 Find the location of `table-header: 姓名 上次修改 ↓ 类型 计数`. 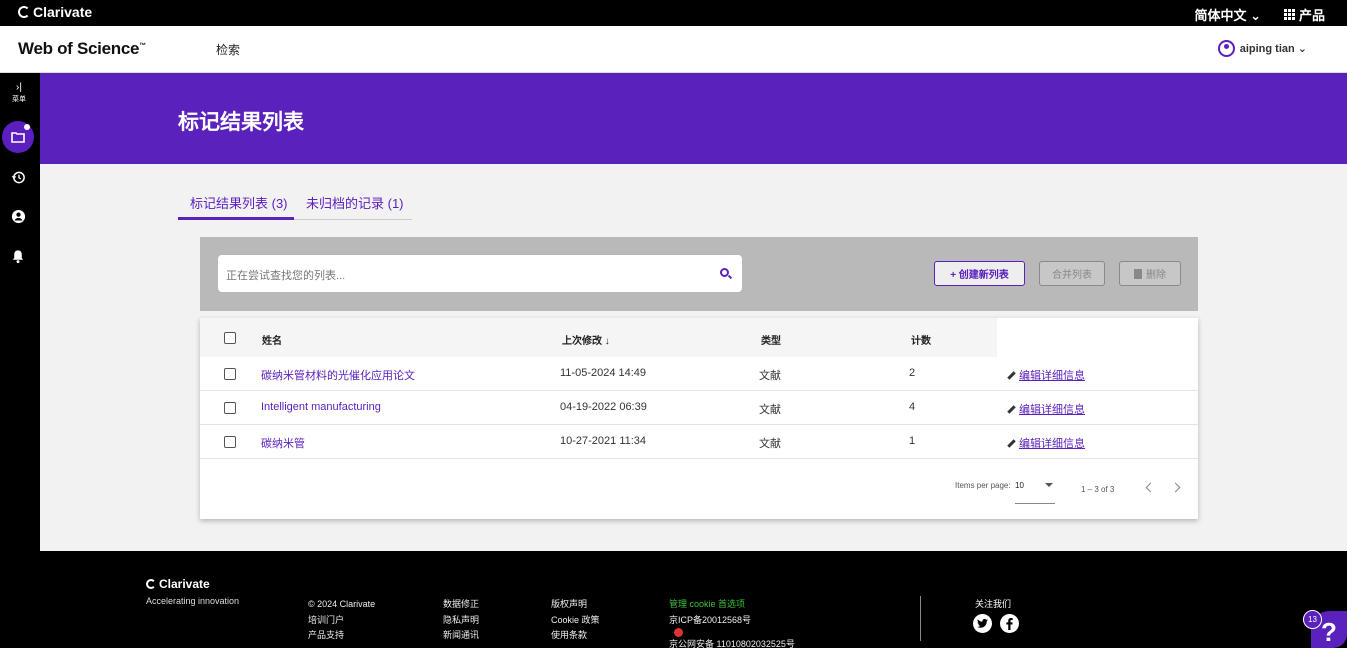

table-header: 姓名 上次修改 ↓ 类型 计数 is located at coordinates (699, 337).